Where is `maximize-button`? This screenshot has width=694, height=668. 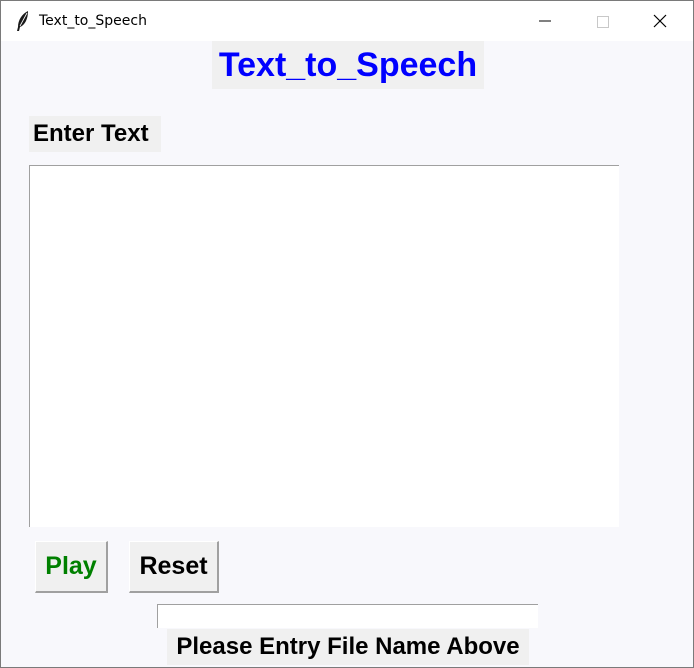
maximize-button is located at coordinates (603, 21).